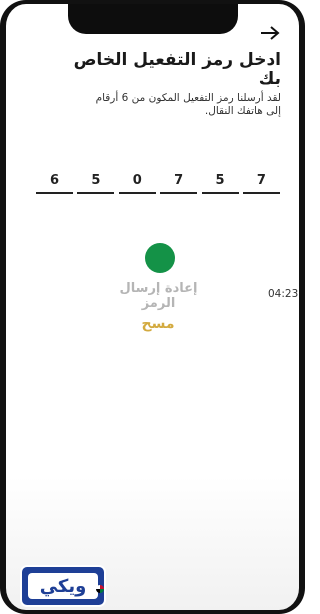 This screenshot has width=320, height=614. Describe the element at coordinates (177, 69) in the screenshot. I see `page-title: ادخل رمز التفعيل الخاص بك` at that location.